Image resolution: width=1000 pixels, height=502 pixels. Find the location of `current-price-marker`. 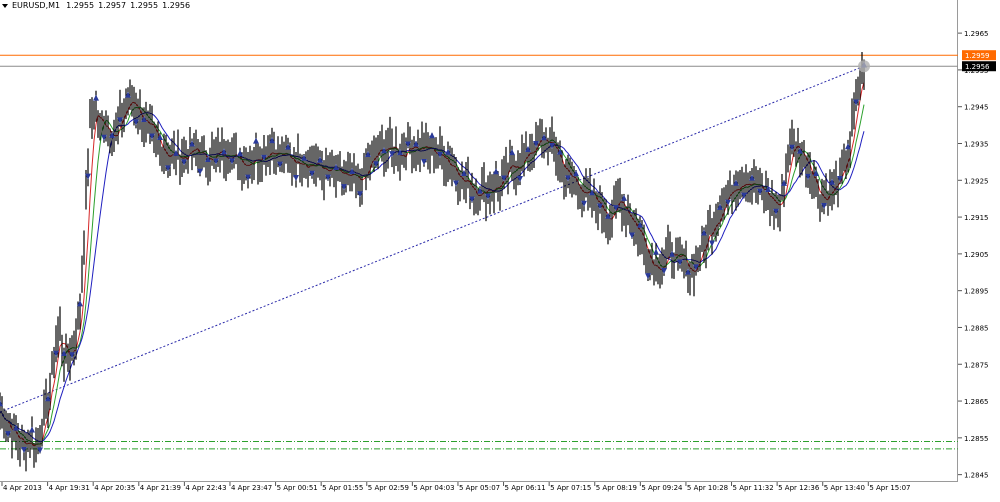

current-price-marker is located at coordinates (864, 66).